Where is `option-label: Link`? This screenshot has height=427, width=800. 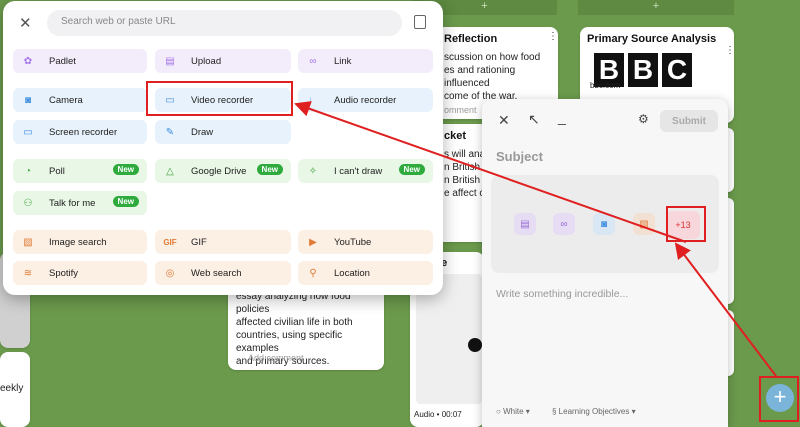 option-label: Link is located at coordinates (343, 61).